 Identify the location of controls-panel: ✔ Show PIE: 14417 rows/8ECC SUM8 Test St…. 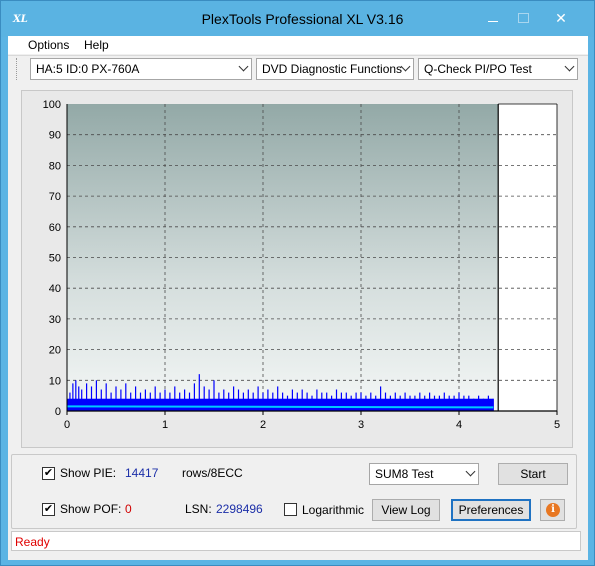
(294, 491).